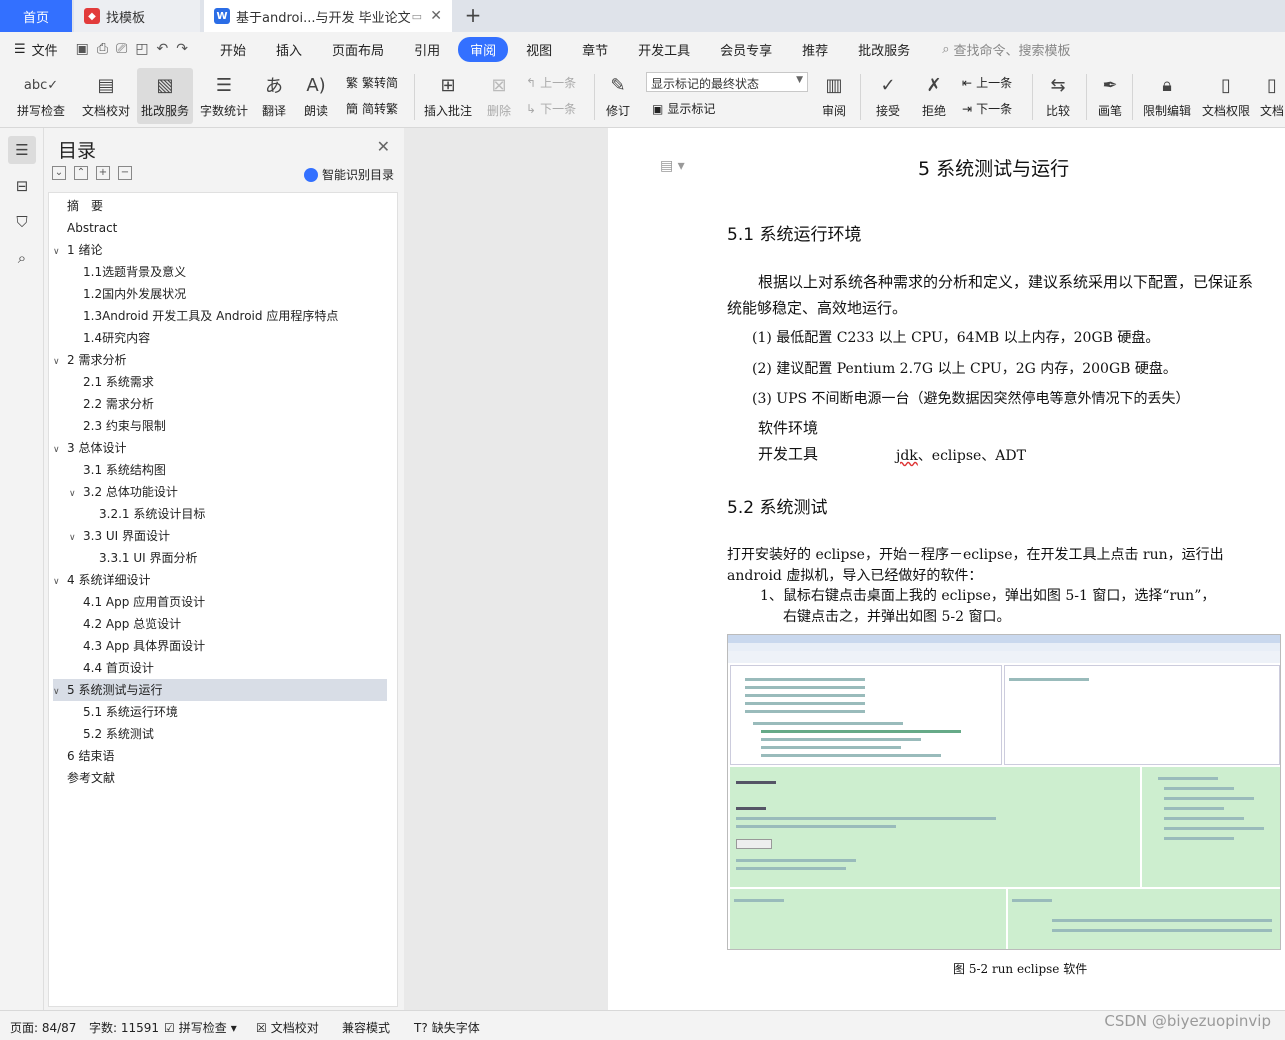 This screenshot has width=1285, height=1040. Describe the element at coordinates (233, 49) in the screenshot. I see `menu-start: 开始` at that location.